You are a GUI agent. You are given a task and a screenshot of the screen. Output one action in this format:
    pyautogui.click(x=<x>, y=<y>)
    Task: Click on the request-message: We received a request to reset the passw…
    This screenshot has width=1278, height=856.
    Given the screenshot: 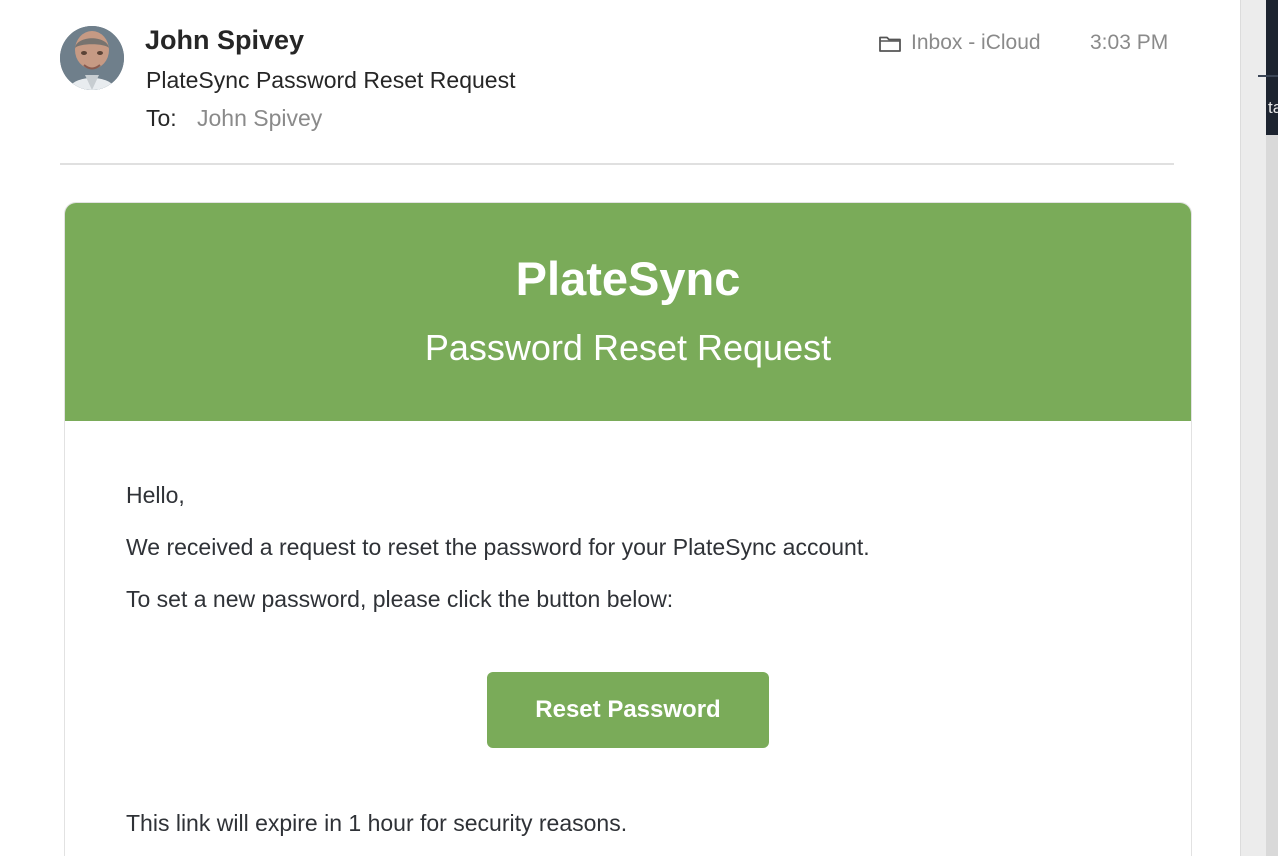 What is the action you would take?
    pyautogui.click(x=498, y=547)
    